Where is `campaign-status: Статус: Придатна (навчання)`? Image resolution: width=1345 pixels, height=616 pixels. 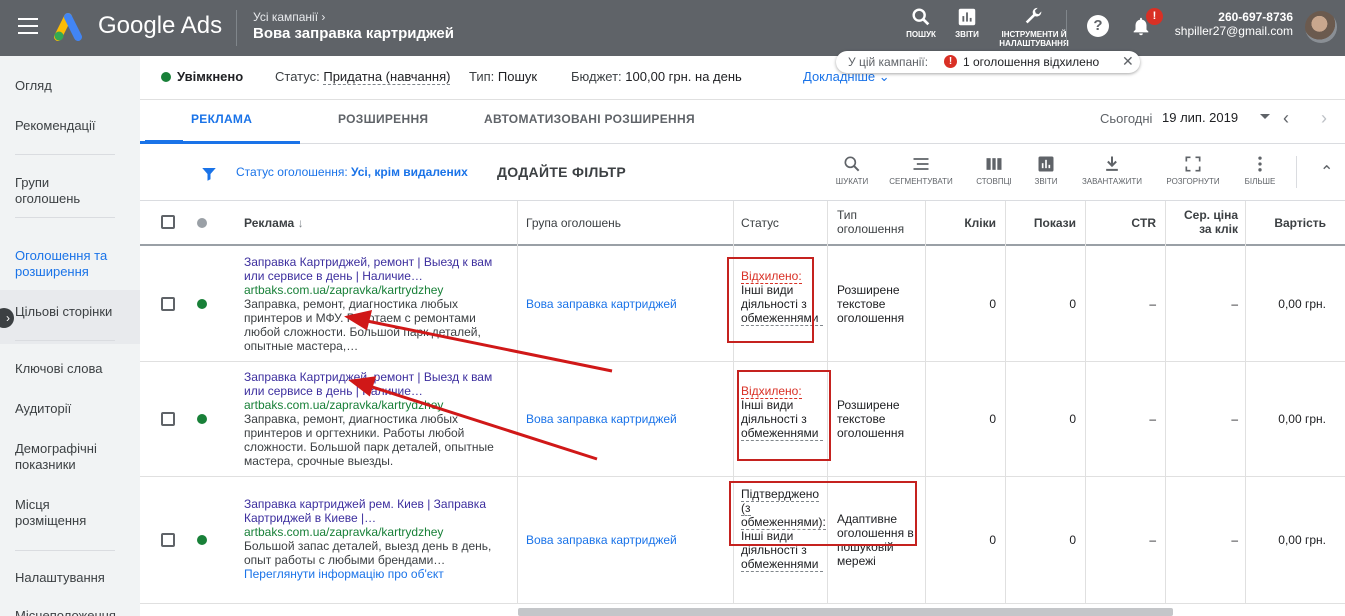 campaign-status: Статус: Придатна (навчання) is located at coordinates (363, 77).